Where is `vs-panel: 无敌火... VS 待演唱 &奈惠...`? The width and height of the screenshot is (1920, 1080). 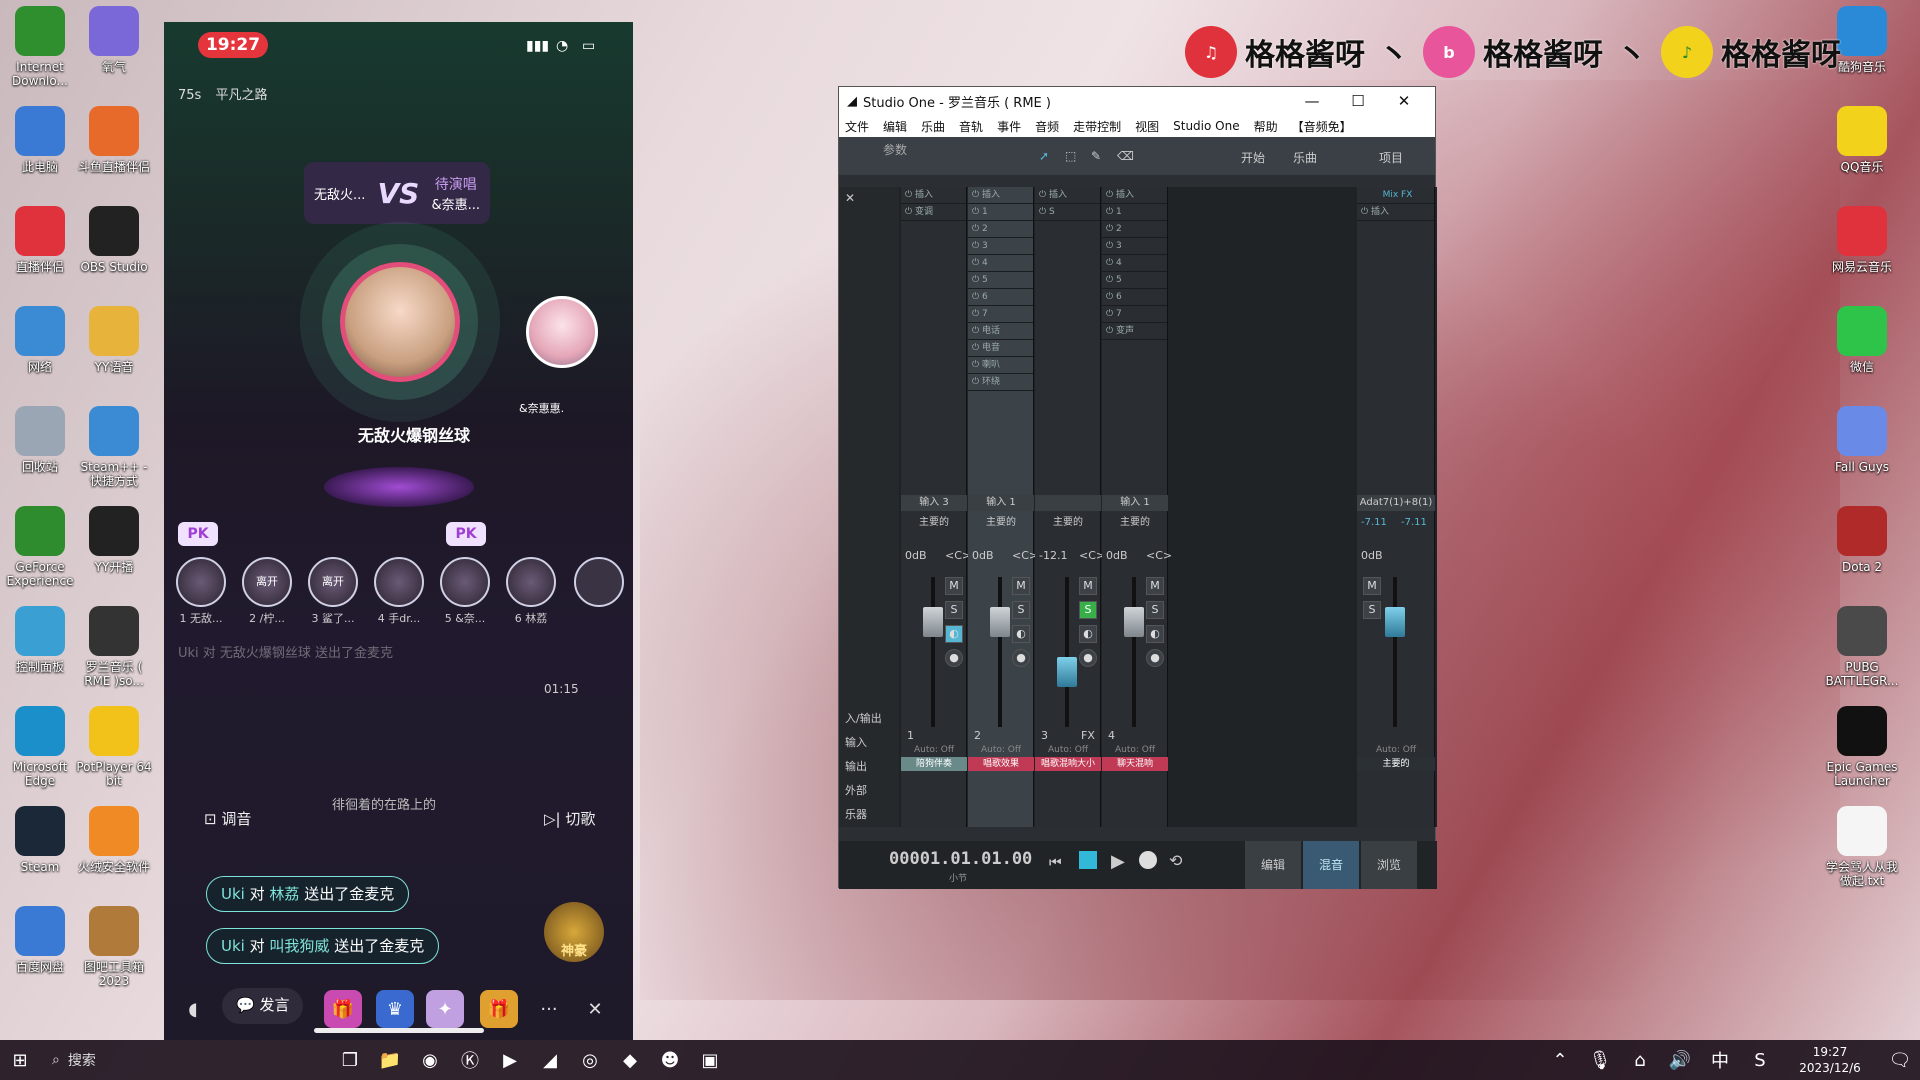 vs-panel: 无敌火... VS 待演唱 &奈惠... is located at coordinates (397, 193).